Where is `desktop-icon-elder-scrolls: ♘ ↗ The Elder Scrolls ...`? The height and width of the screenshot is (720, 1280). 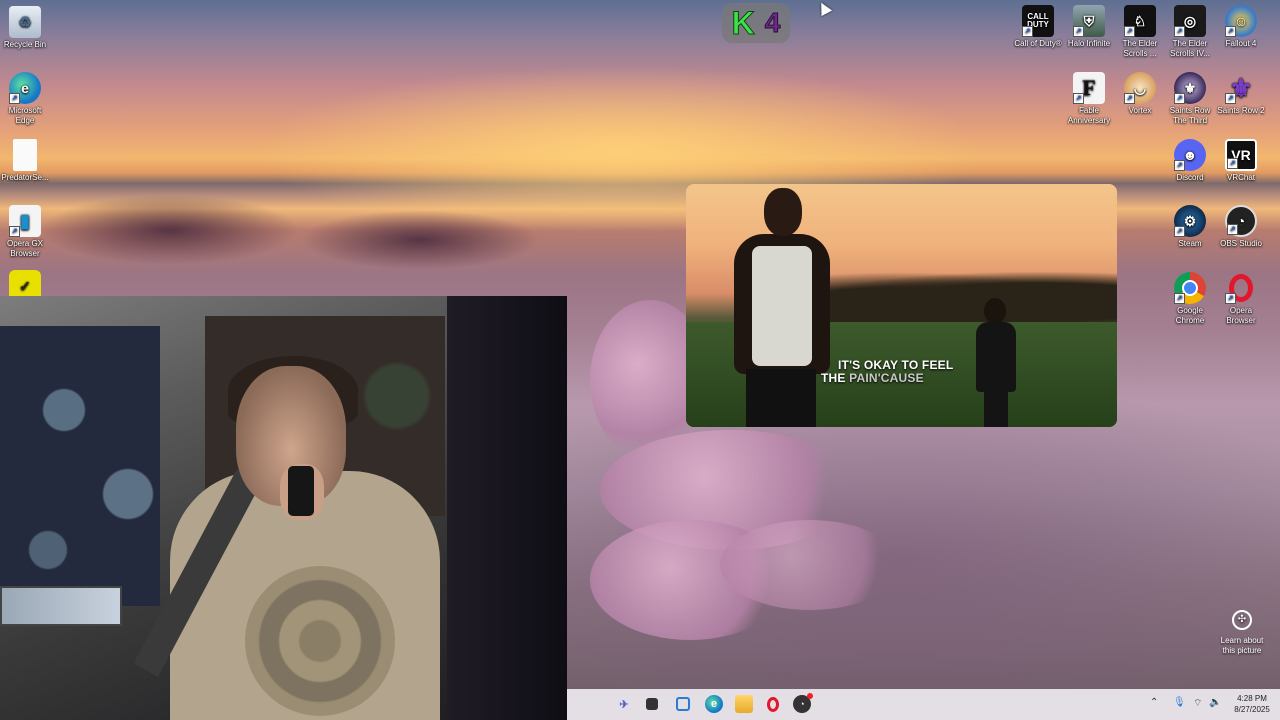
desktop-icon-elder-scrolls: ♘ ↗ The Elder Scrolls ... is located at coordinates (1140, 32).